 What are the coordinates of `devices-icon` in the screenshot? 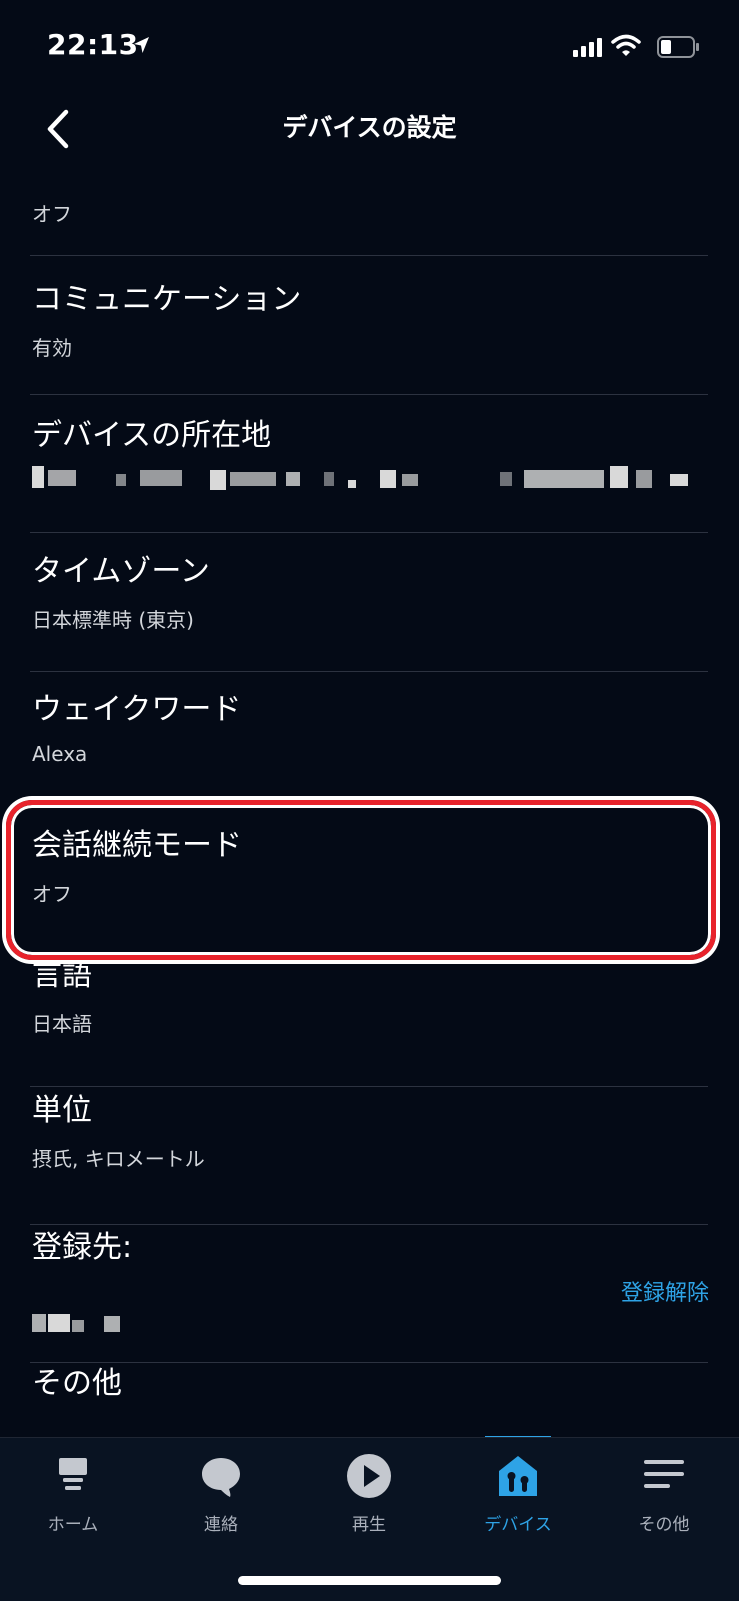 It's located at (518, 1476).